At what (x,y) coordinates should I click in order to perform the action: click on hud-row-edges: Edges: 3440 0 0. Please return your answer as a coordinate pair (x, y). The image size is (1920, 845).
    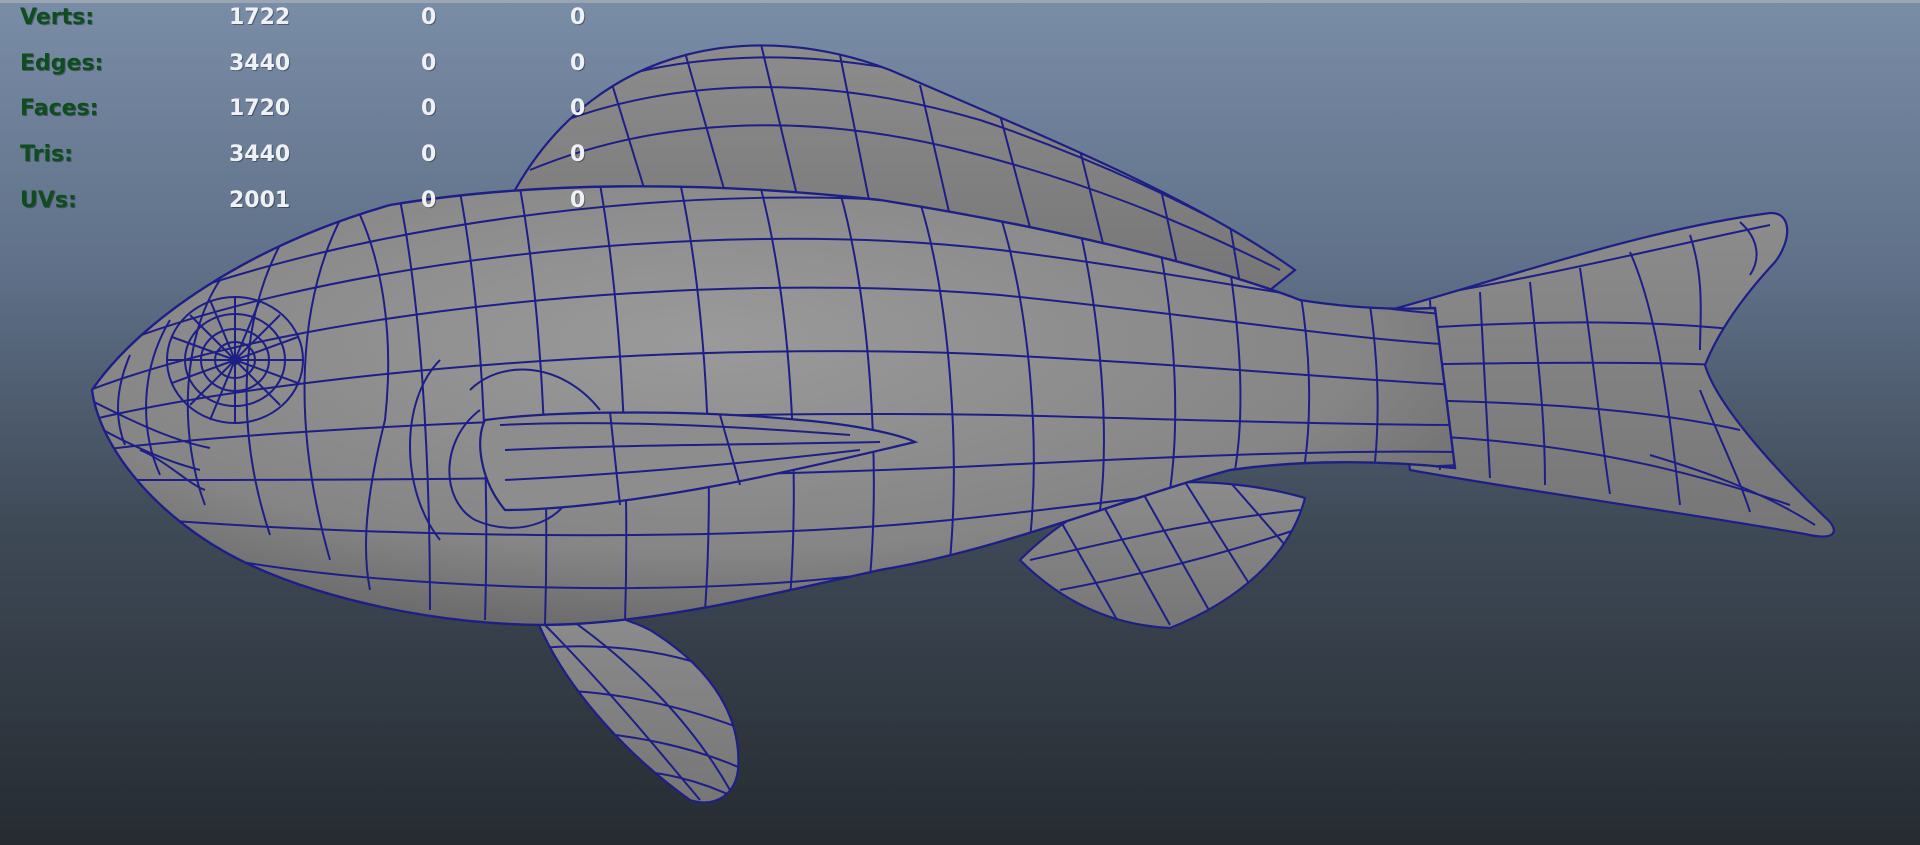
    Looking at the image, I should click on (320, 64).